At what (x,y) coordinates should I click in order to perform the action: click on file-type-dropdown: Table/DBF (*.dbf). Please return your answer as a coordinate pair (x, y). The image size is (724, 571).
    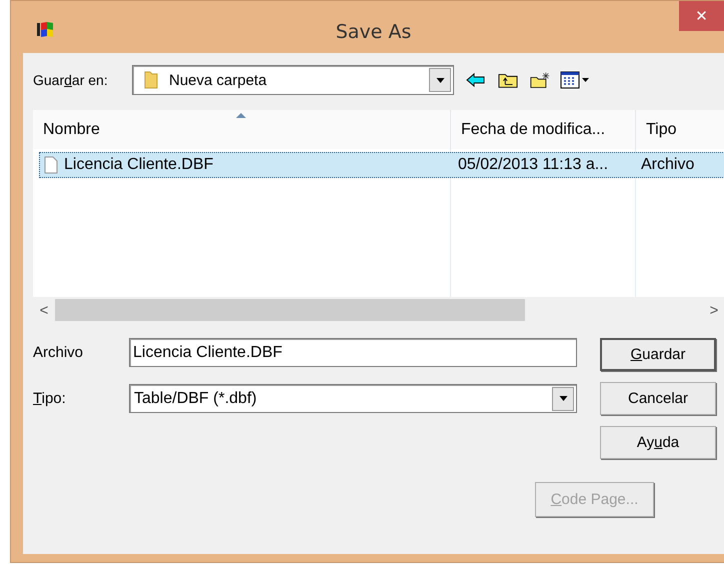
    Looking at the image, I should click on (353, 398).